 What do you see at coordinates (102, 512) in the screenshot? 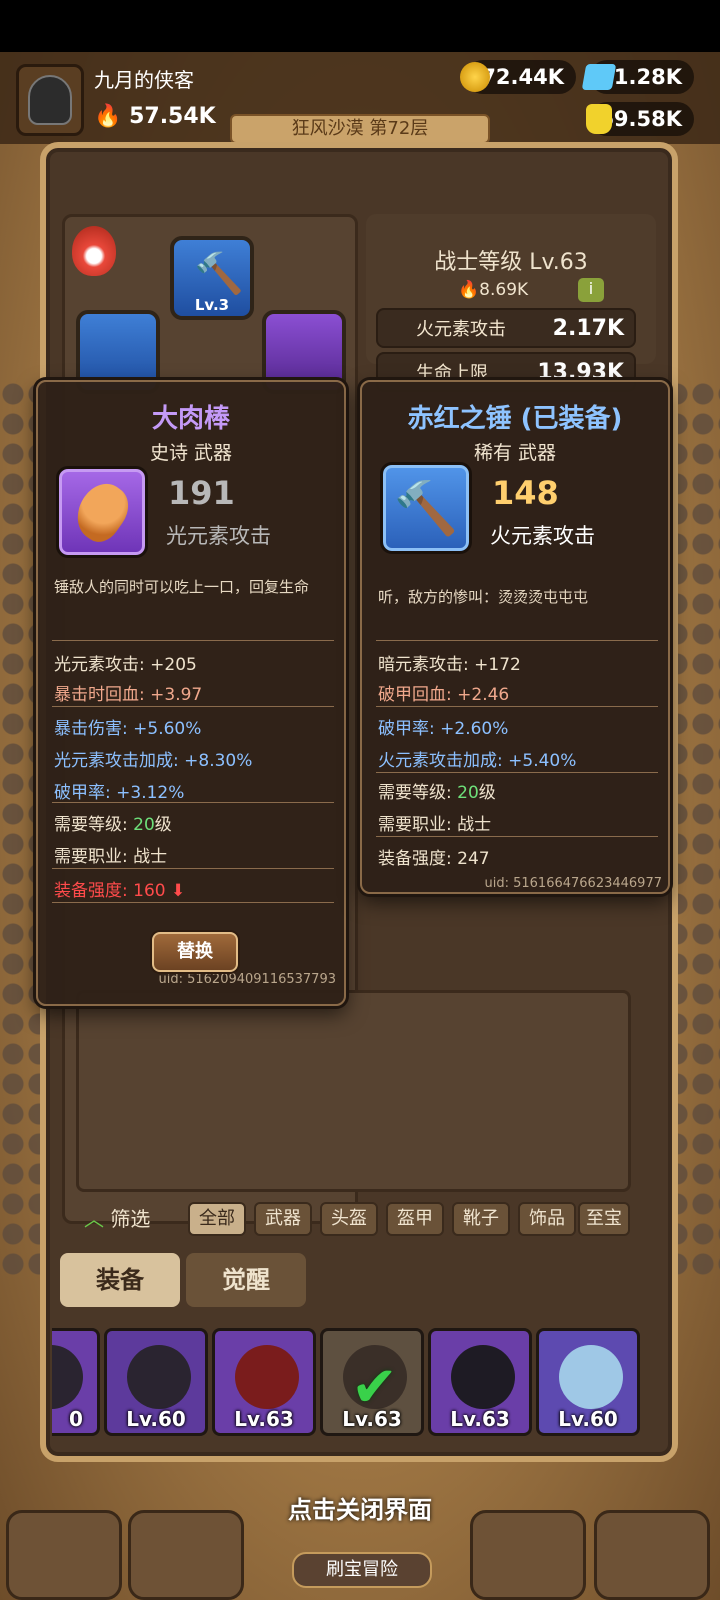
I see `meat-club-icon` at bounding box center [102, 512].